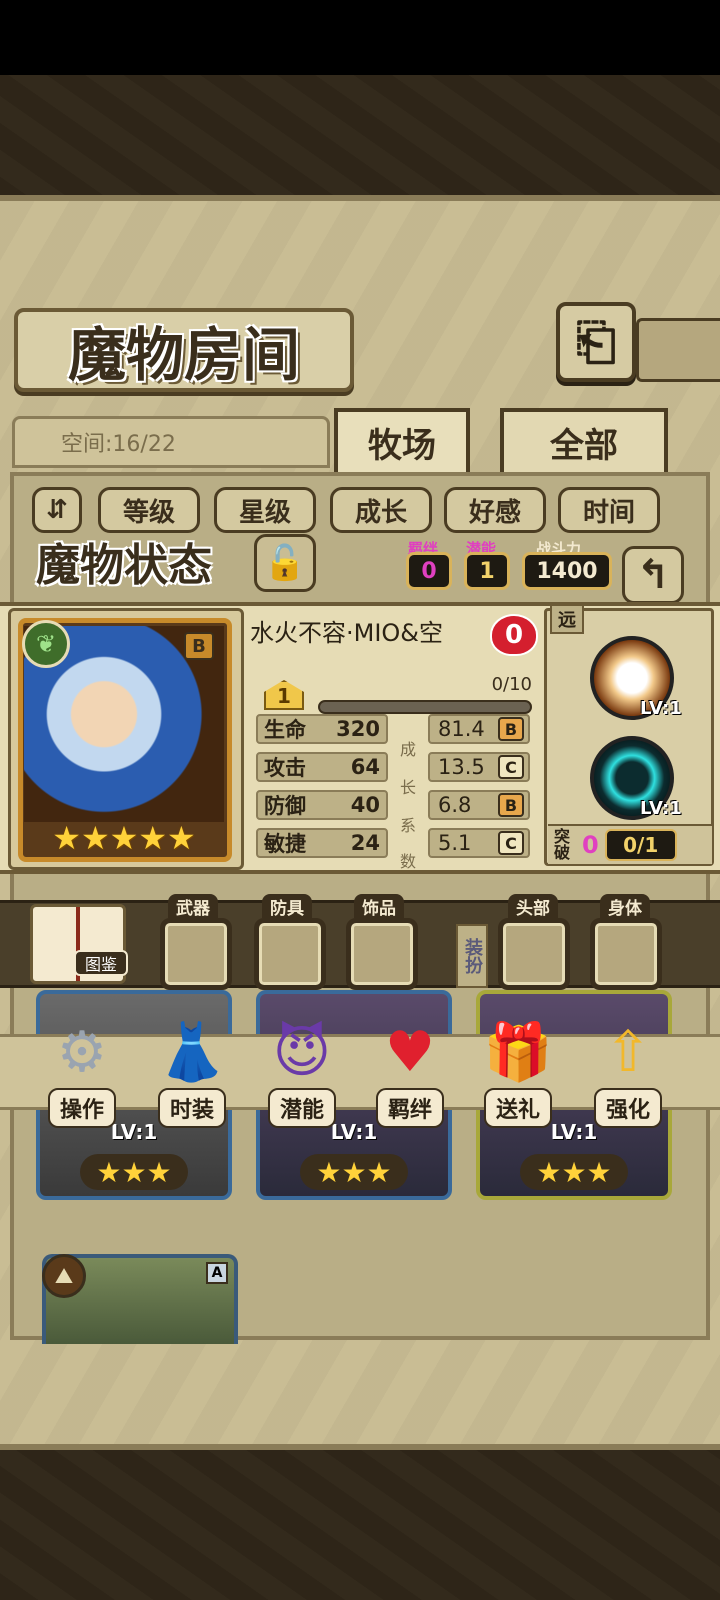 The width and height of the screenshot is (720, 1600). I want to click on growth-hp: 81.4 B, so click(479, 729).